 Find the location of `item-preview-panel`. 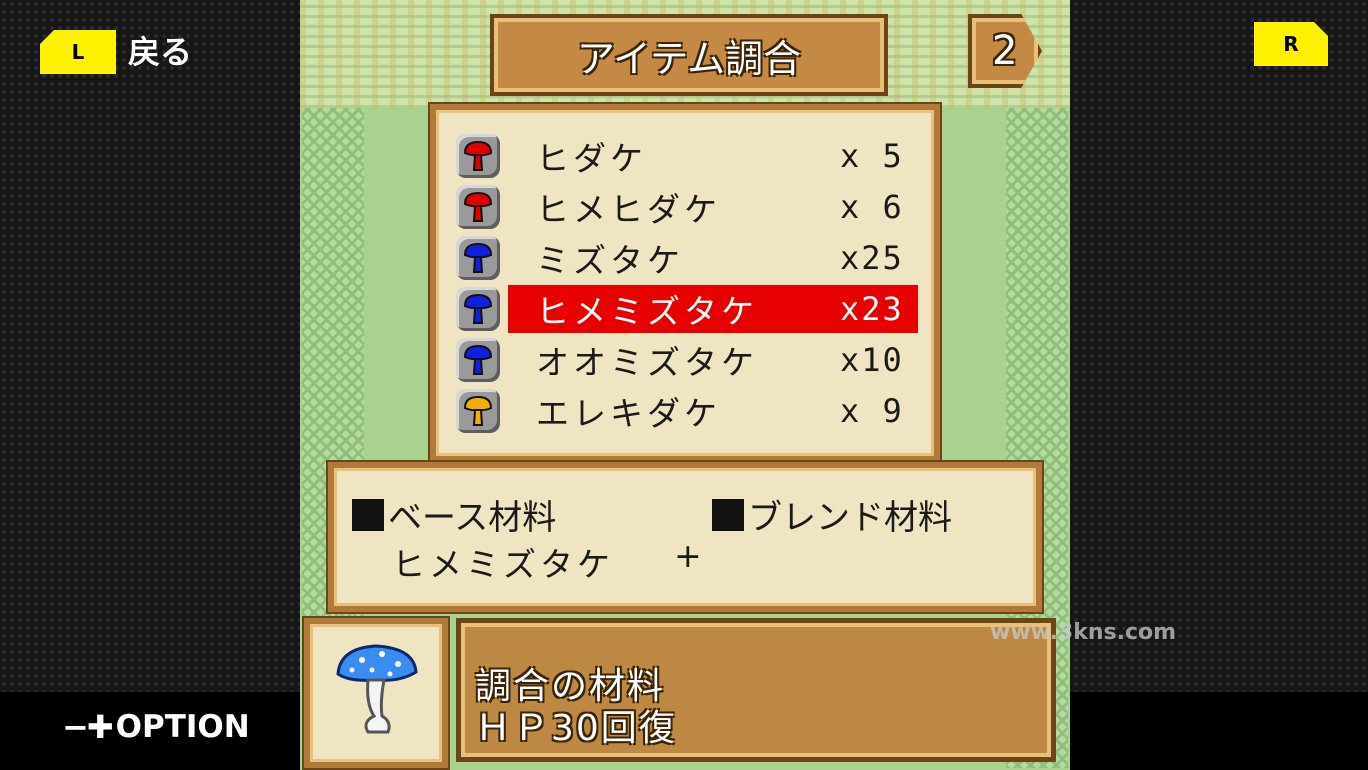

item-preview-panel is located at coordinates (376, 693).